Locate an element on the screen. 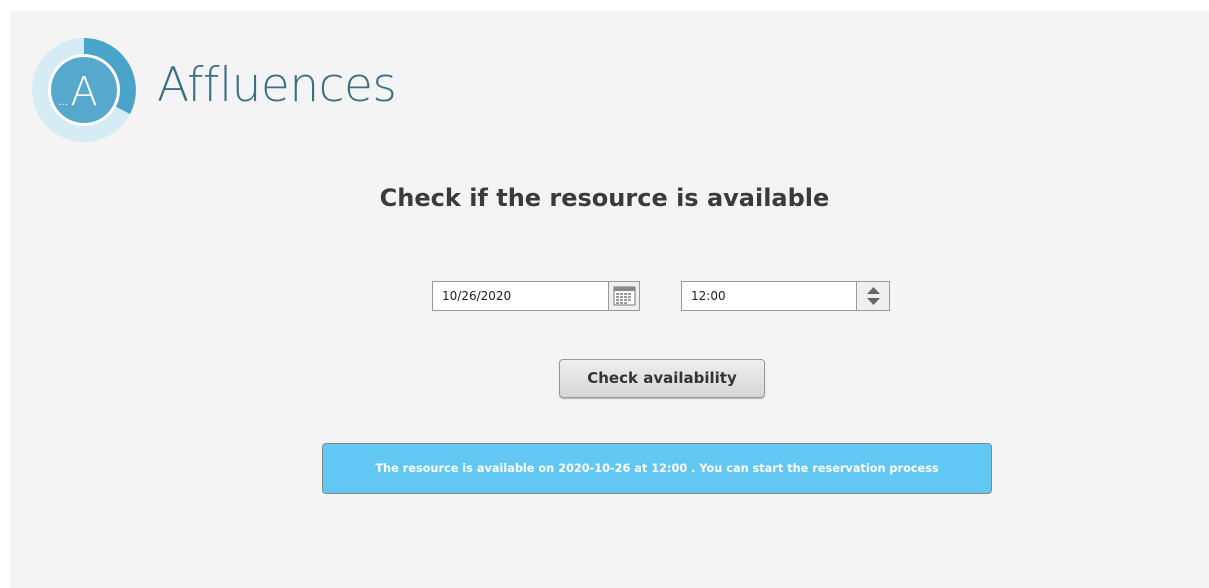  time-picker is located at coordinates (785, 296).